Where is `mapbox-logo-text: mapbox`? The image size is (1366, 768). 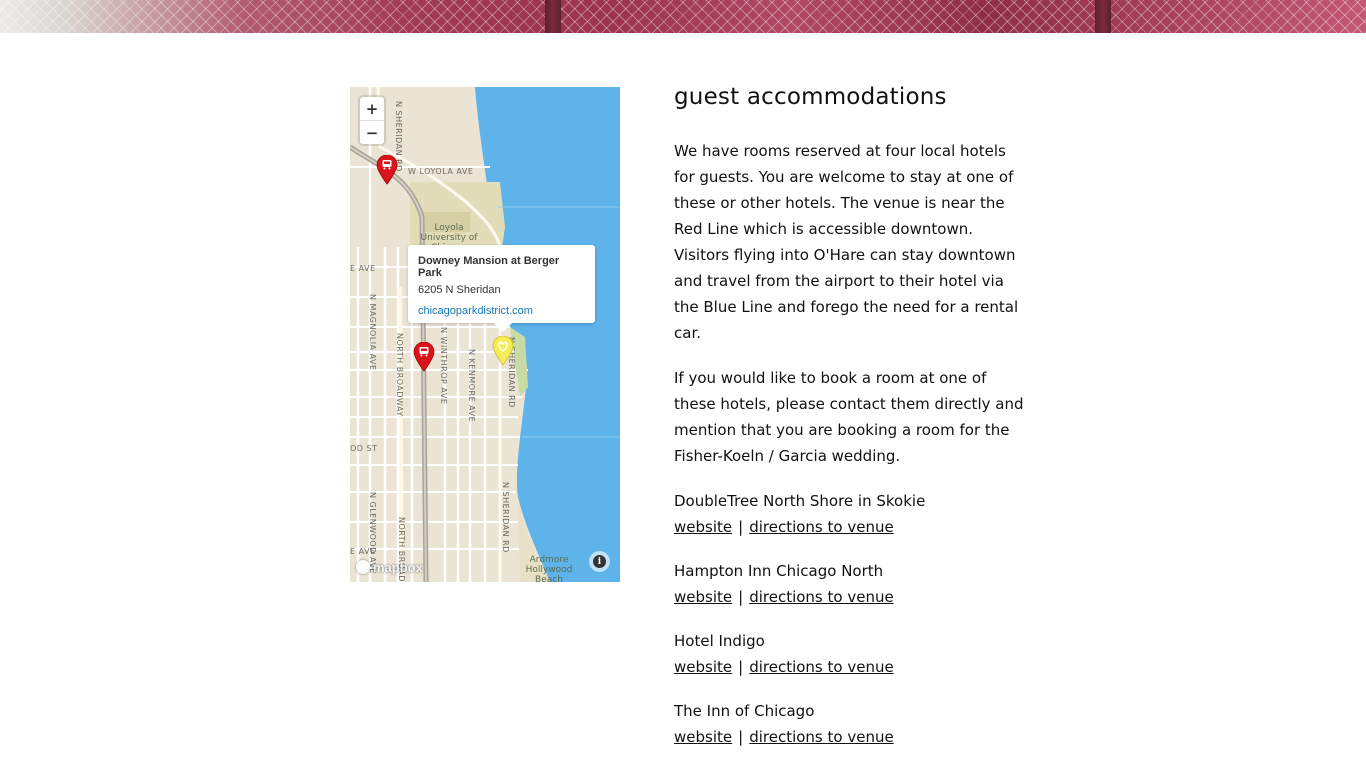
mapbox-logo-text: mapbox is located at coordinates (398, 567).